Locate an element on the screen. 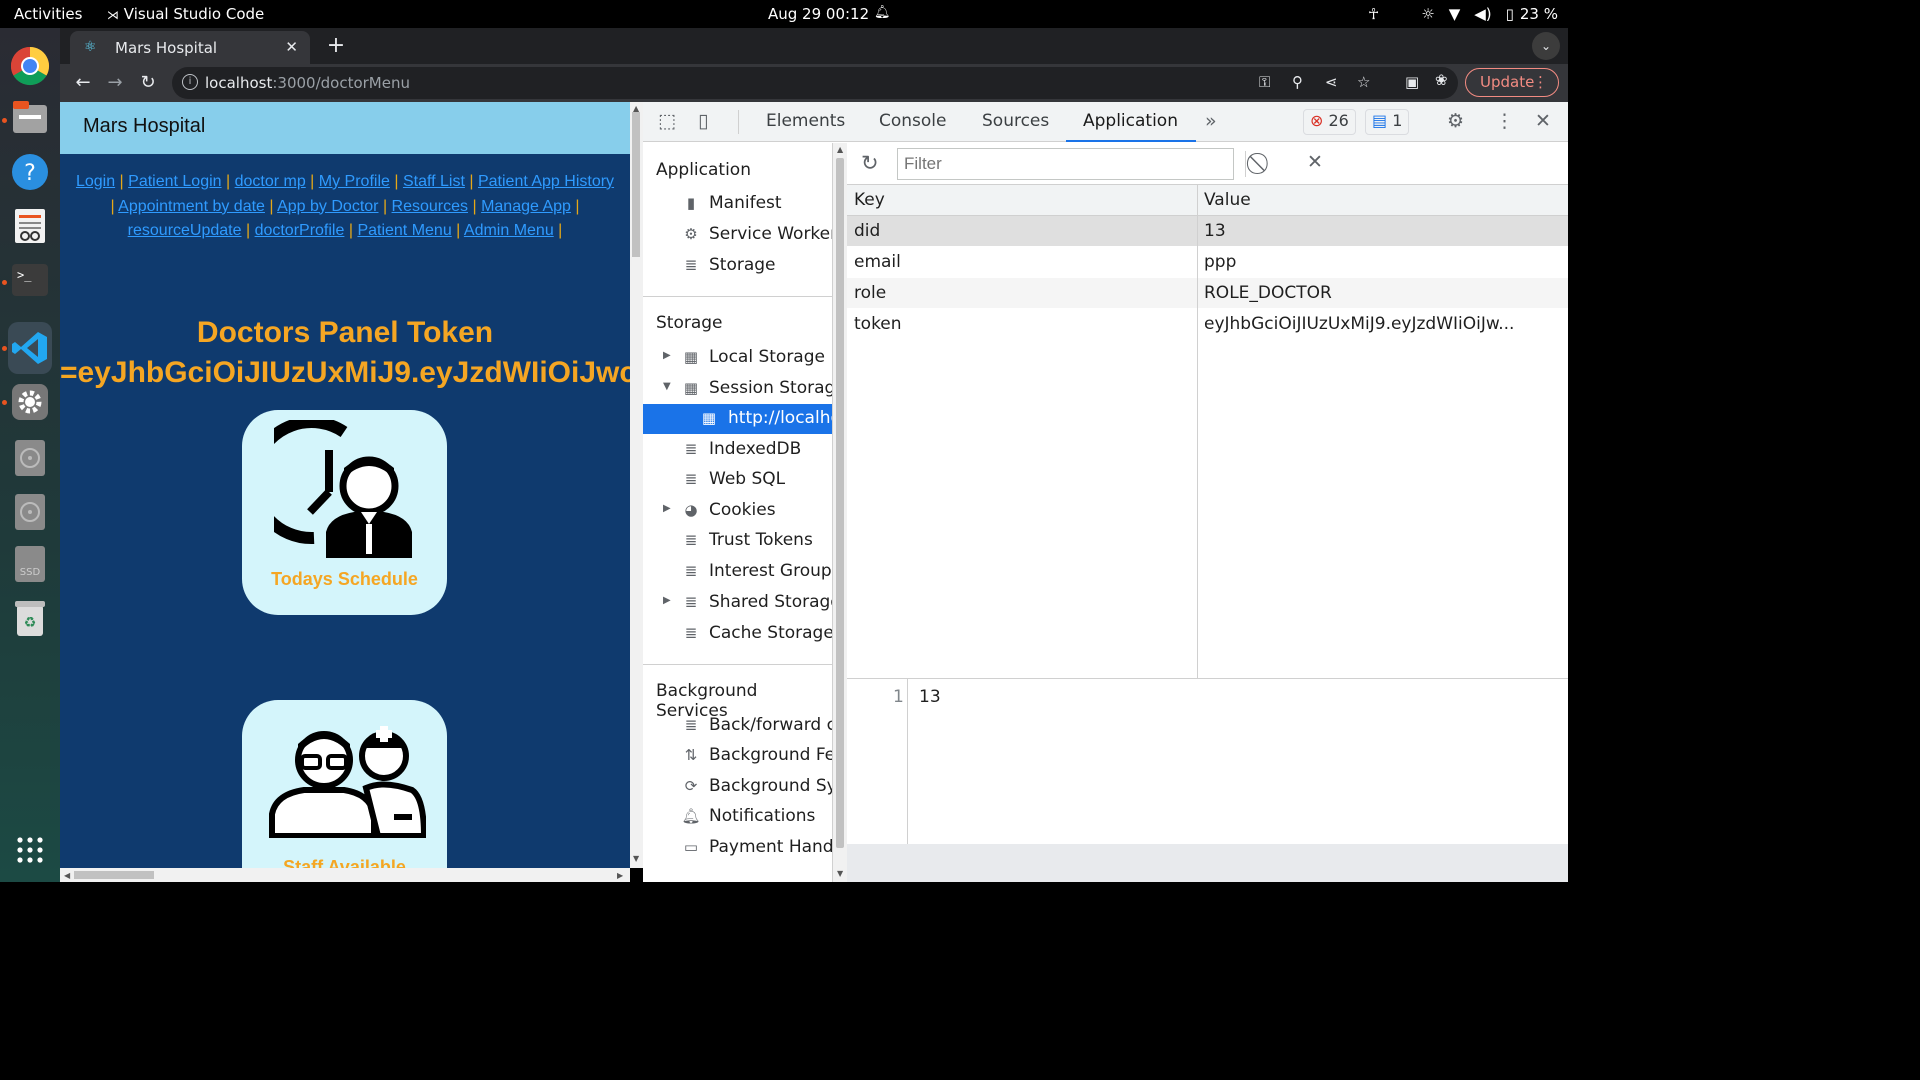 This screenshot has width=1920, height=1080. sidebar-item-trust-tokens: ≣ Trust Tokens is located at coordinates (737, 541).